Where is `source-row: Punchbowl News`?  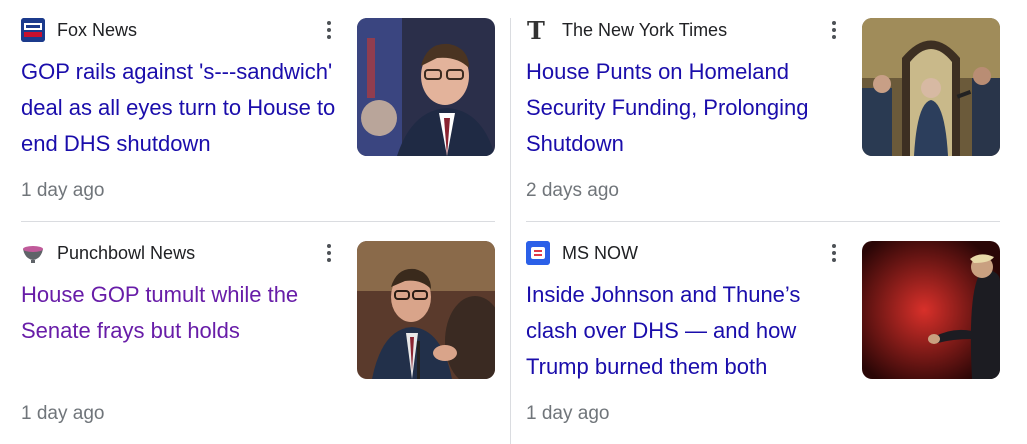 source-row: Punchbowl News is located at coordinates (108, 253).